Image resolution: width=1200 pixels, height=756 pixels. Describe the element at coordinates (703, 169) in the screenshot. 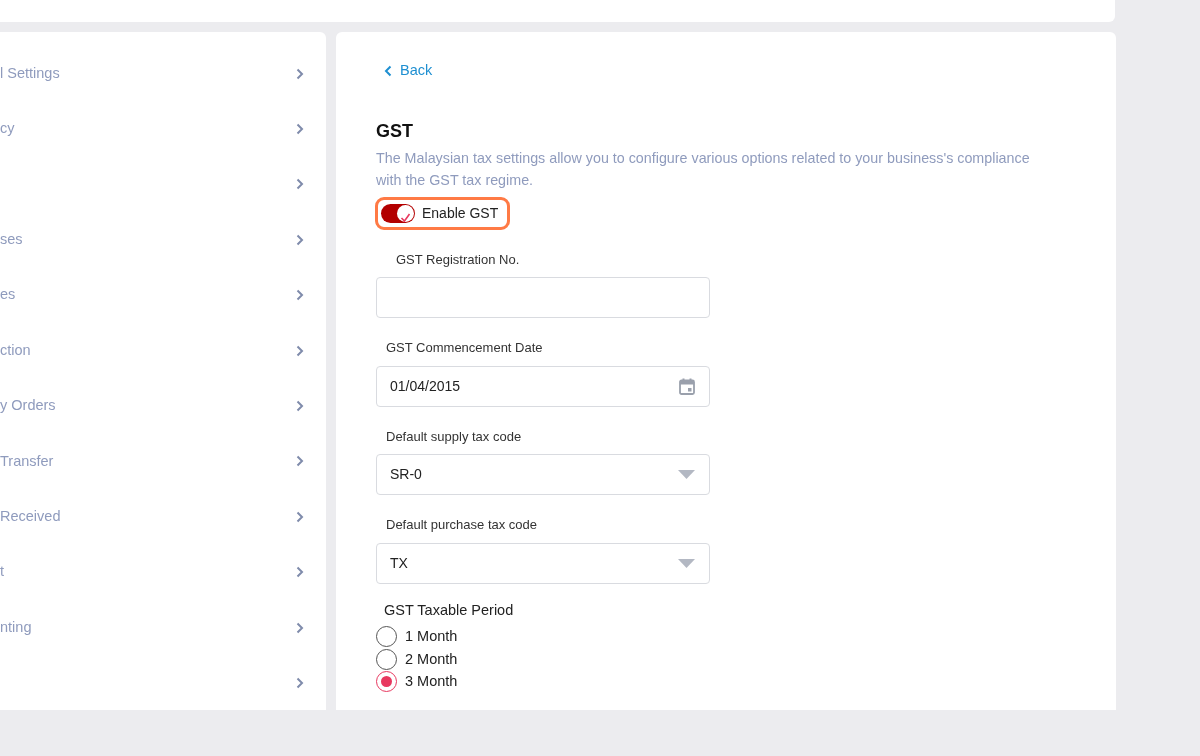

I see `section-description: The Malaysian tax settings allow you to configure various options related to your business's compliance with the GST tax regime.` at that location.